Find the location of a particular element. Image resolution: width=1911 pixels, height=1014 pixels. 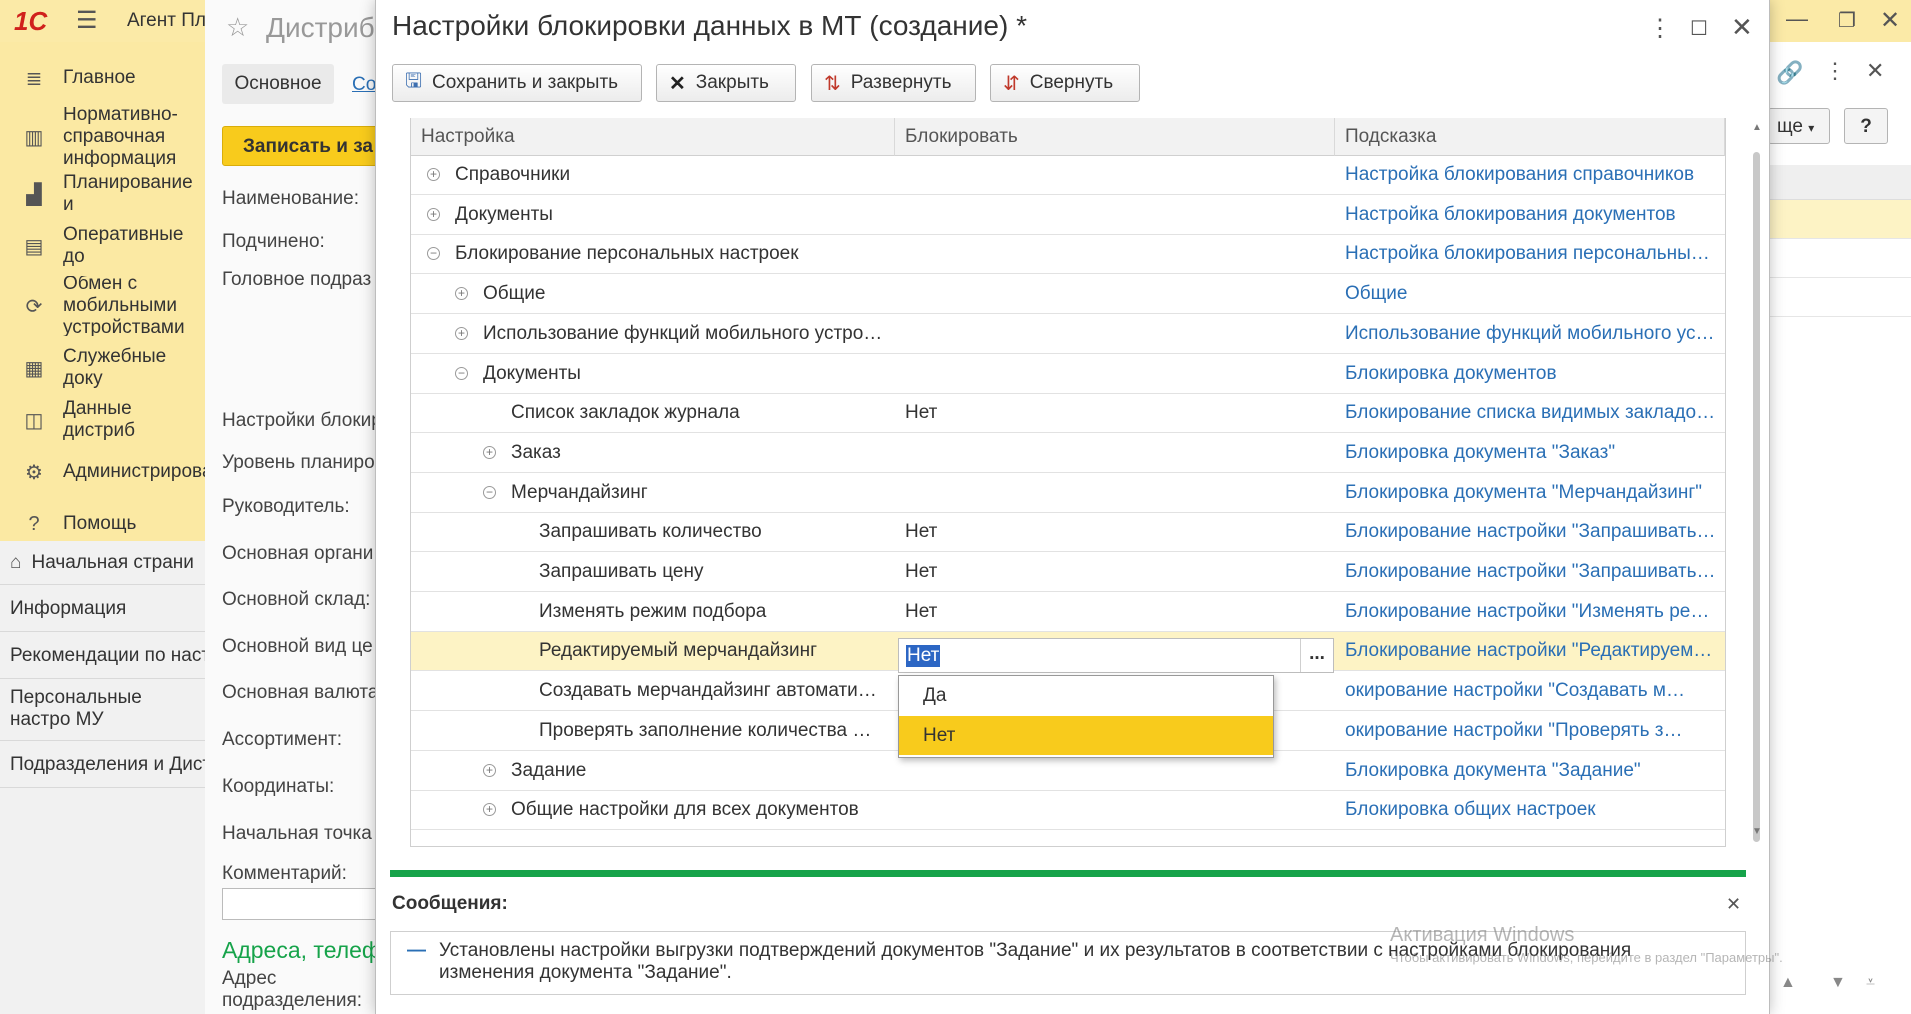

hint-link: Блокировка документа "Заказ" is located at coordinates (1531, 453).